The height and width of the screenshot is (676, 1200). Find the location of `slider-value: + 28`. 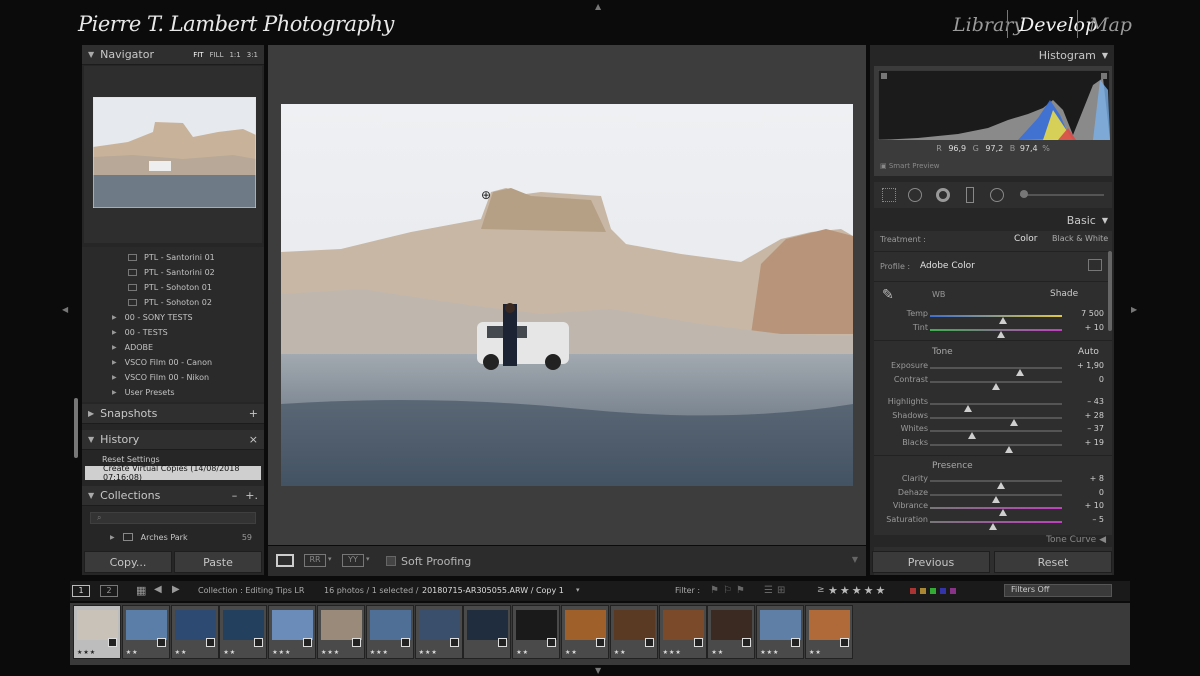

slider-value: + 28 is located at coordinates (1094, 415).